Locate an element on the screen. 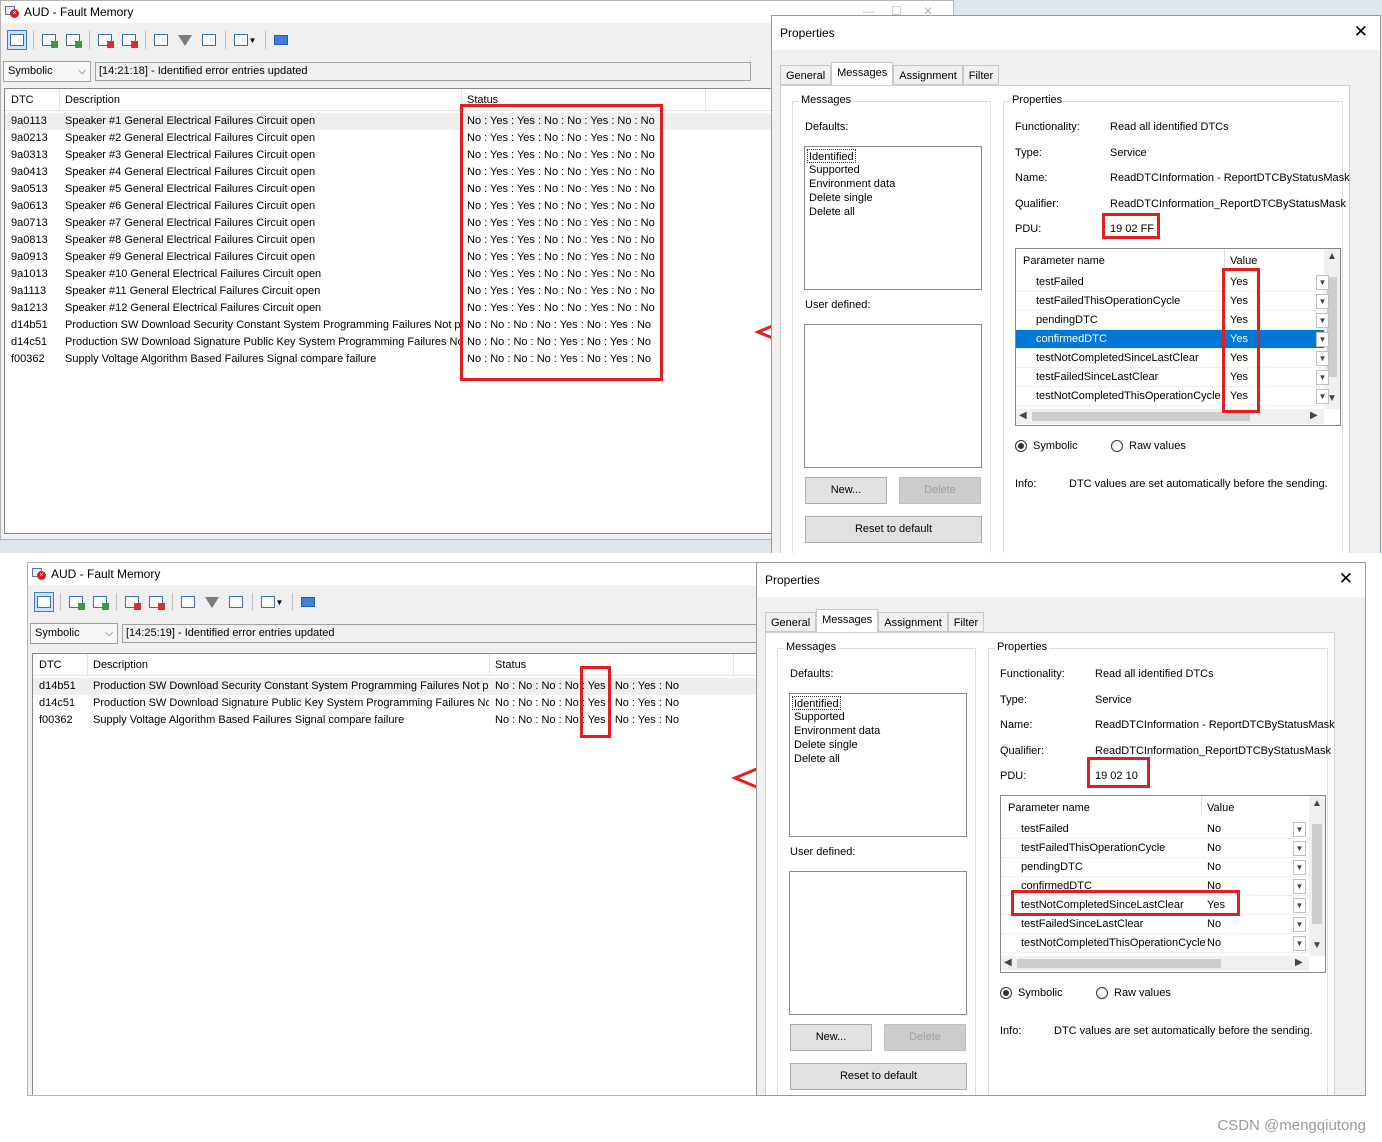 Image resolution: width=1382 pixels, height=1142 pixels. parameter-row: testFailedThisOperationCycle No is located at coordinates (1155, 848).